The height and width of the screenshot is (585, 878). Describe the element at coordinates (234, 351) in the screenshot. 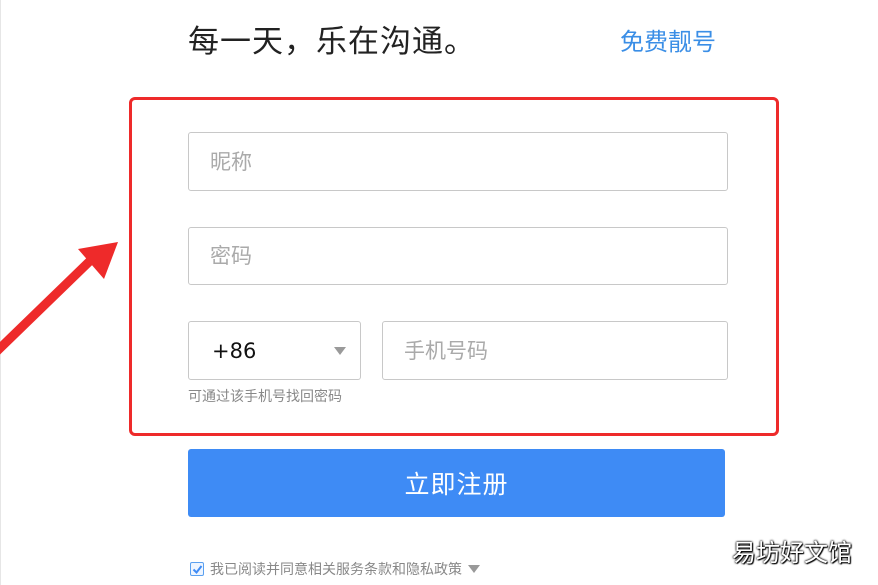

I see `country-code-value: +86` at that location.